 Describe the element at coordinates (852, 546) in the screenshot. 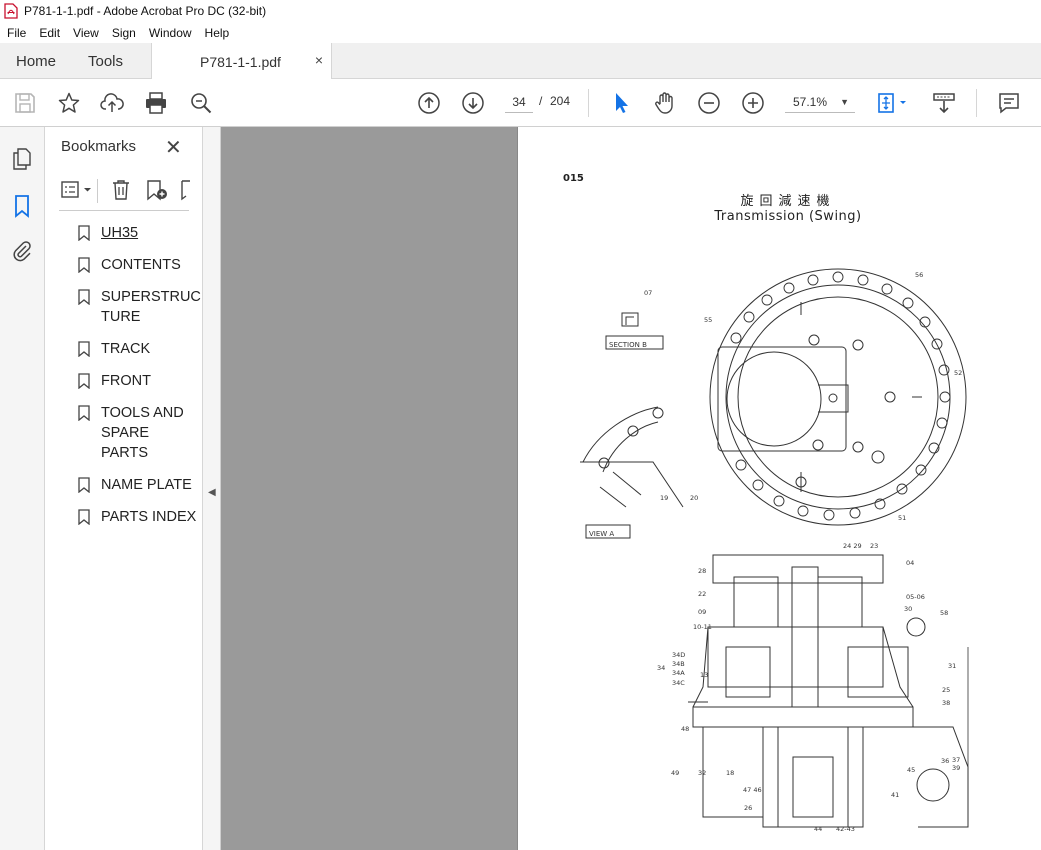

I see `svg-text: 24 29` at that location.